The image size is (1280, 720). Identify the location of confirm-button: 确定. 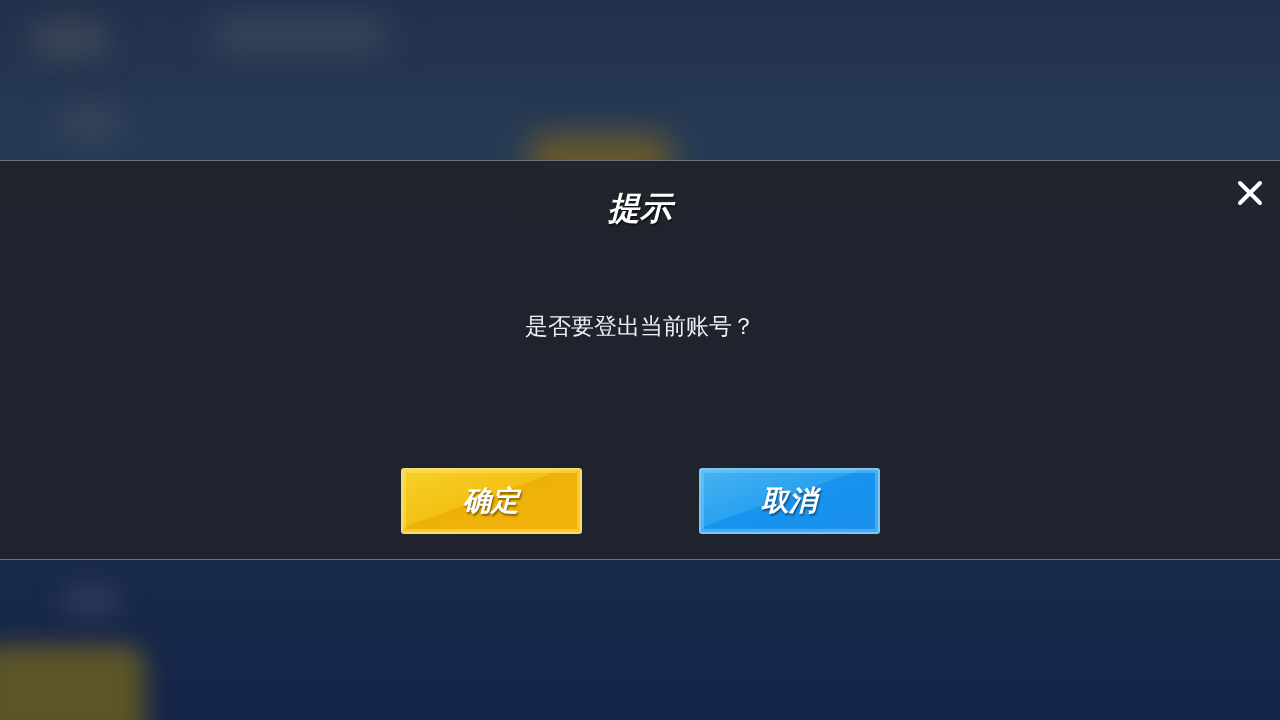
(491, 501).